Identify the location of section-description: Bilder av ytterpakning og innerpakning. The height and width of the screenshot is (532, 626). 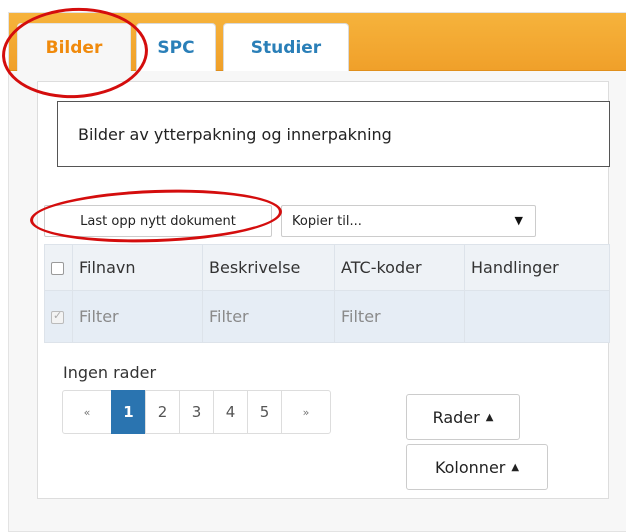
(333, 134).